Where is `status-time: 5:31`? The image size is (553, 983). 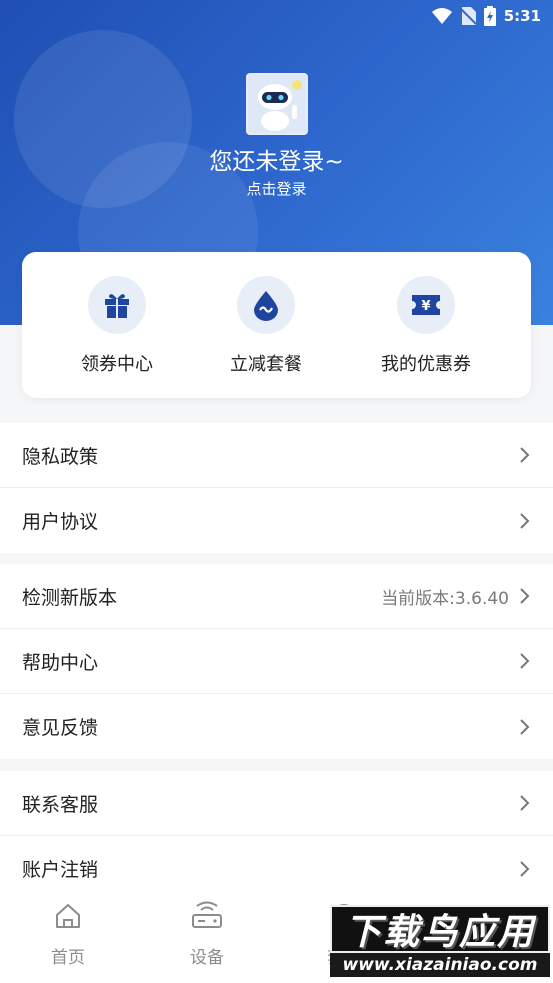 status-time: 5:31 is located at coordinates (522, 16).